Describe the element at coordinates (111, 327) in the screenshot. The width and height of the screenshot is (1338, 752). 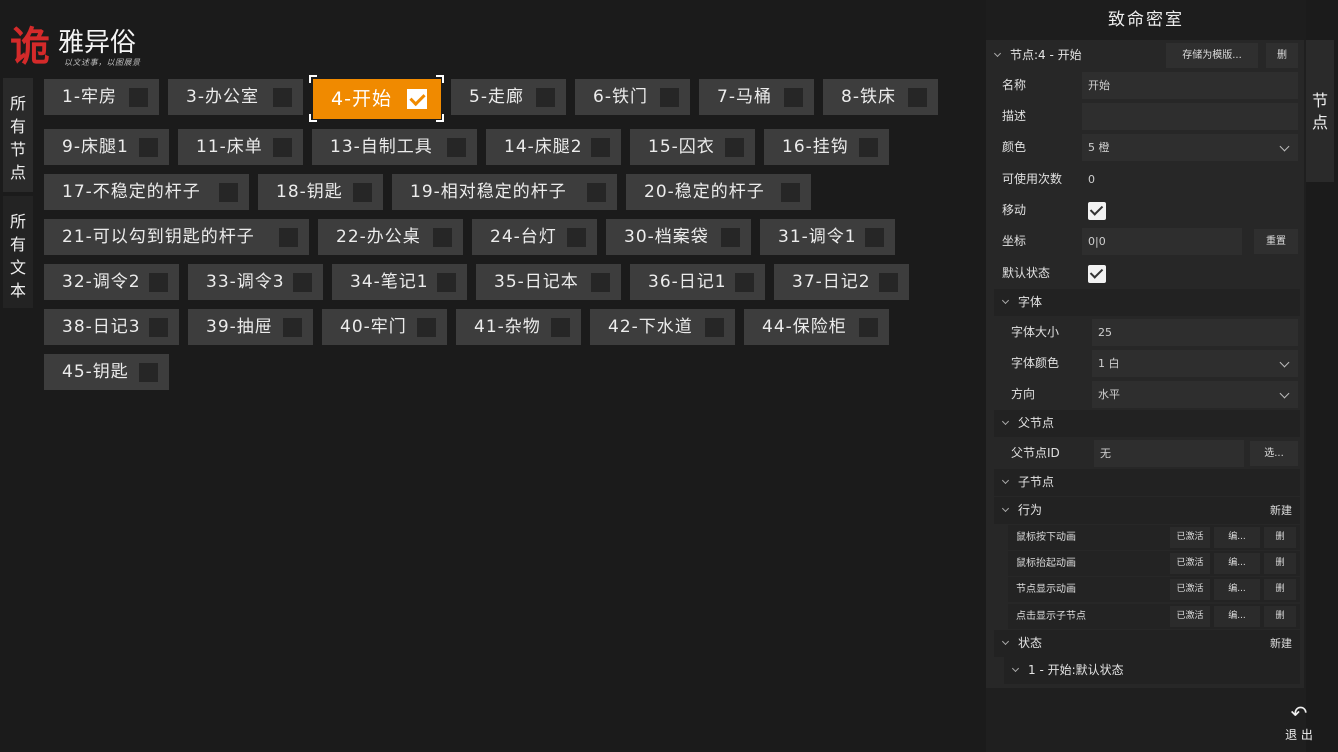
I see `node-button: 38-日记3` at that location.